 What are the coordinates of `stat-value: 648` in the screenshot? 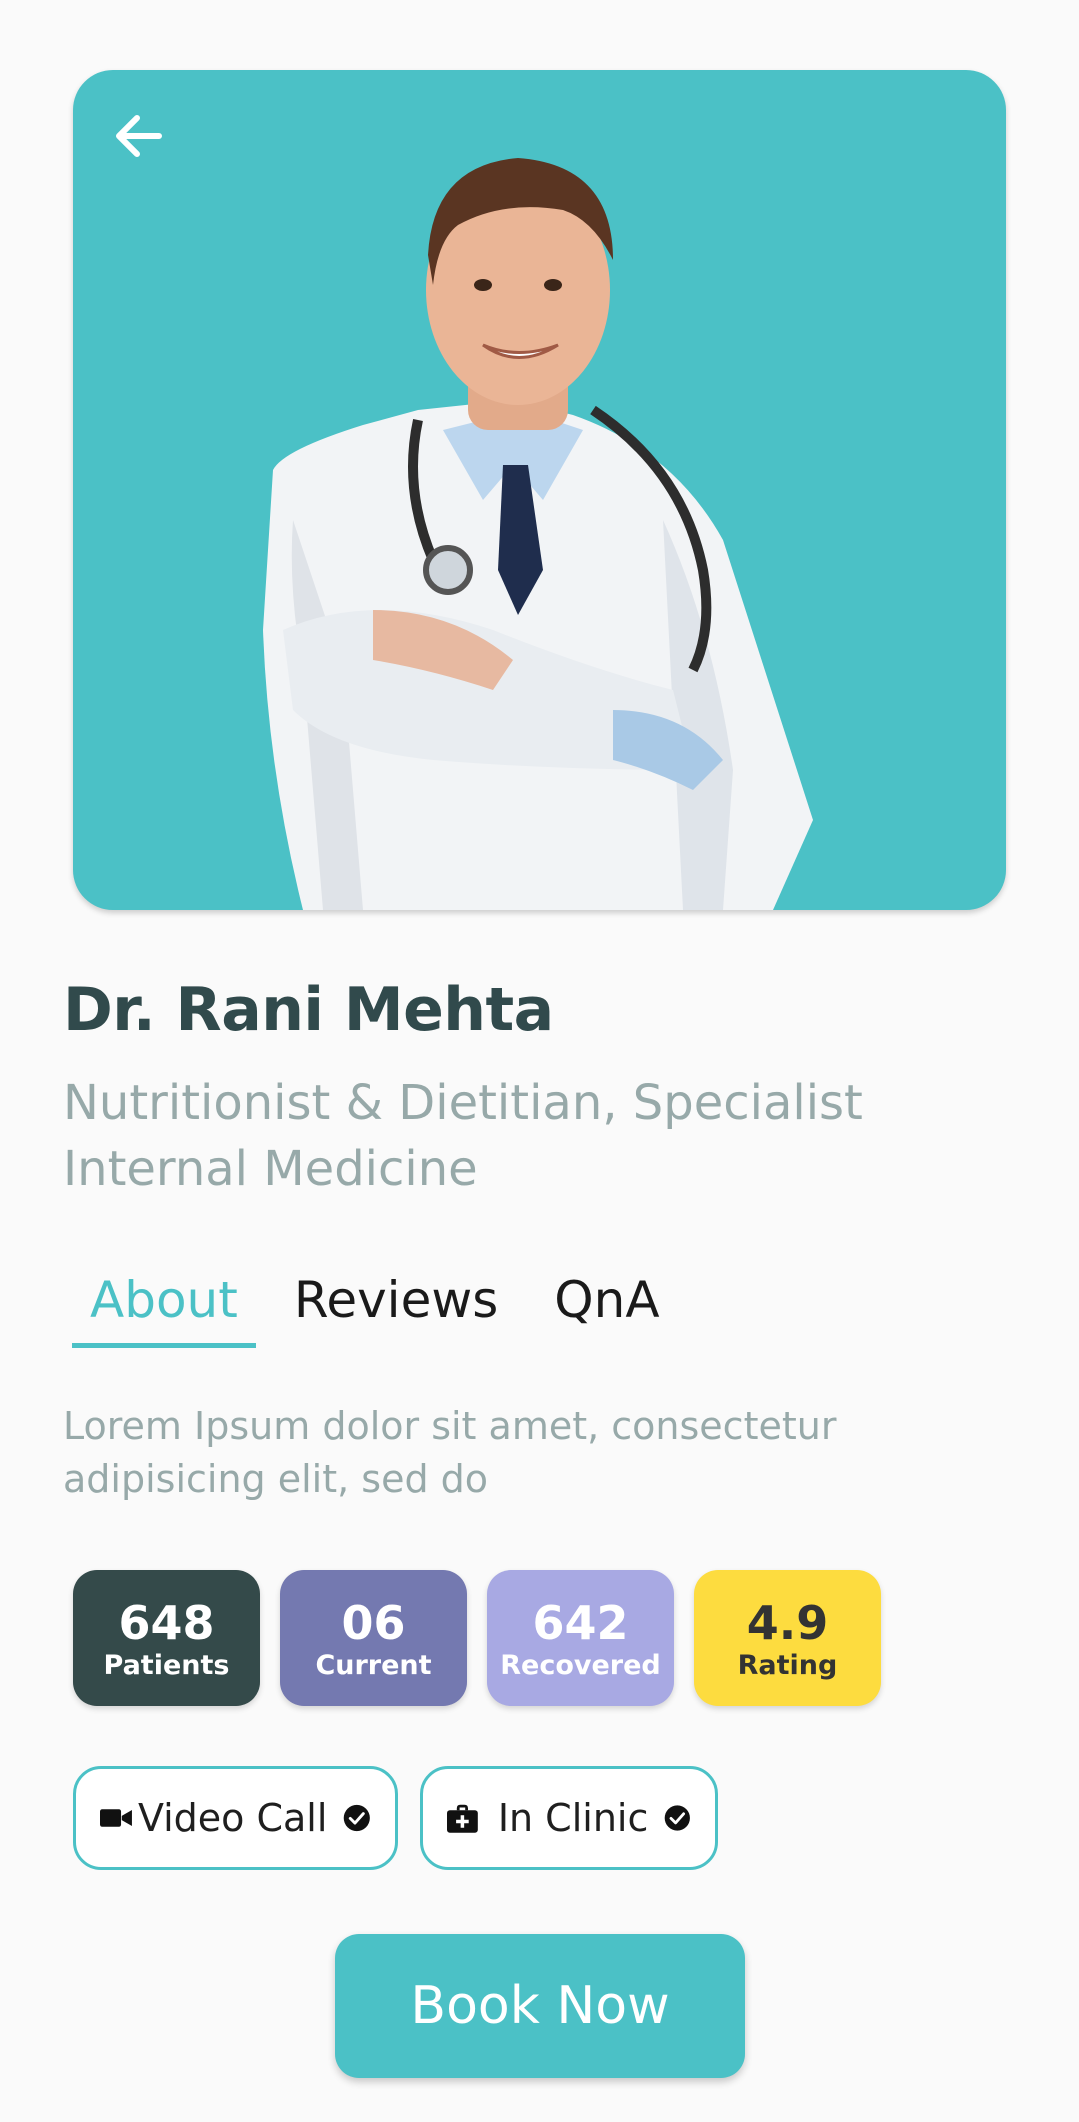 It's located at (166, 1623).